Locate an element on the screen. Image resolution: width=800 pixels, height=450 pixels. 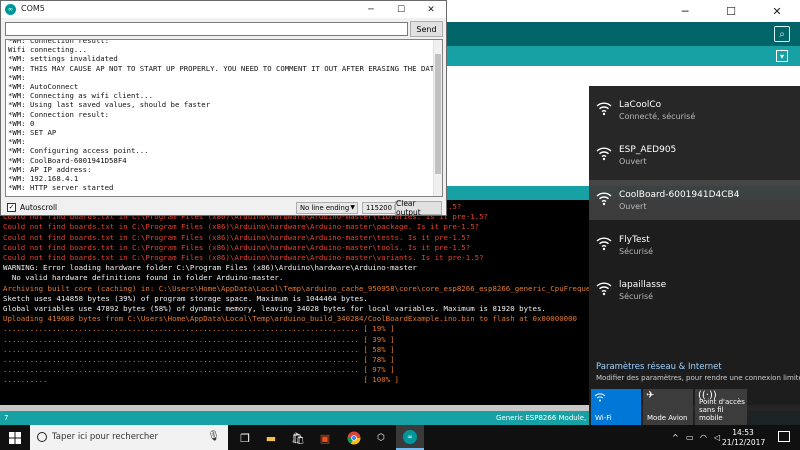
task-view-icon: ❐ is located at coordinates (245, 438).